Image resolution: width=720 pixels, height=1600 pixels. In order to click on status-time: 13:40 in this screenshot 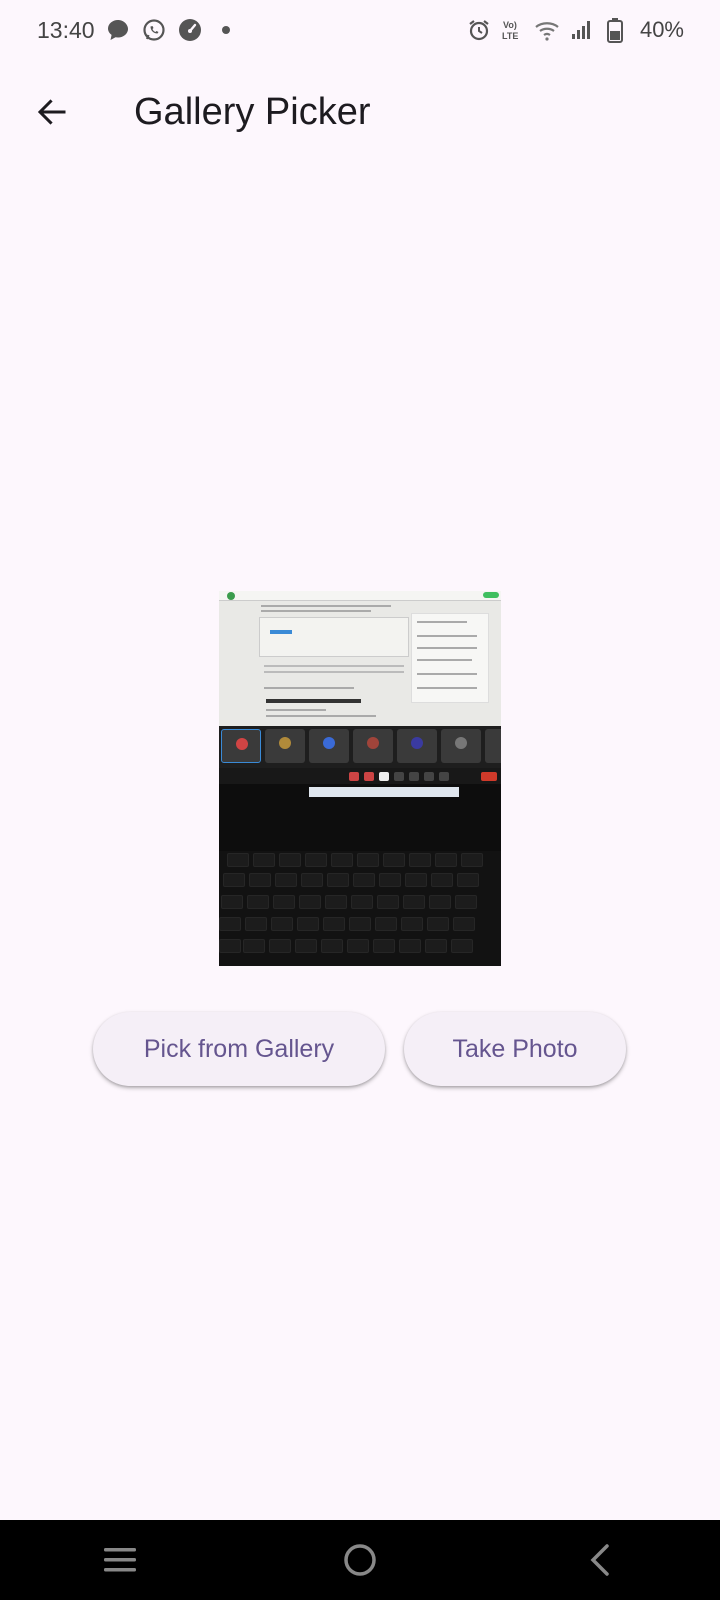, I will do `click(66, 29)`.